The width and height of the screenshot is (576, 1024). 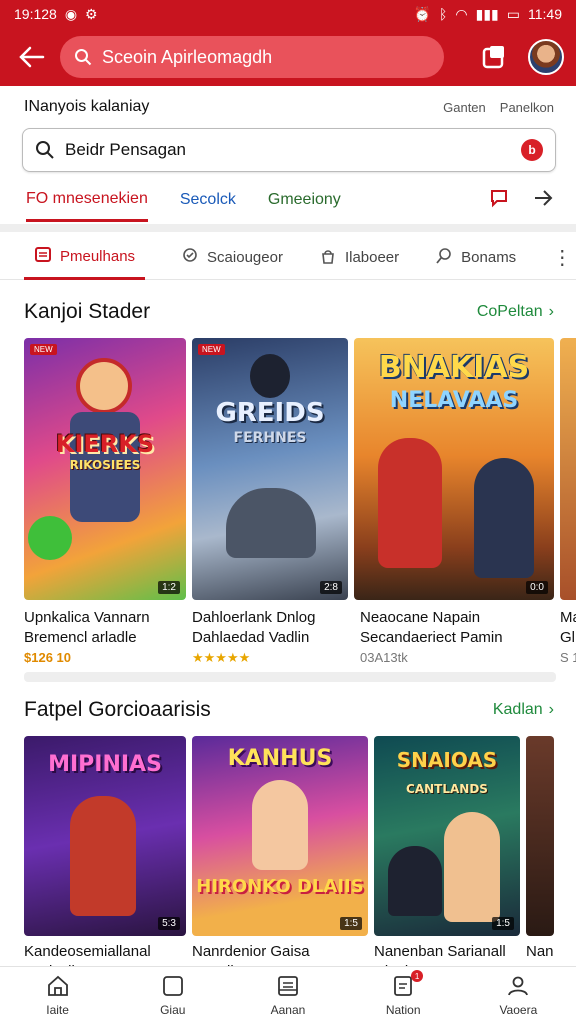 I want to click on card-artwork: KANHUS HIRONKO DLAIIS 1:5, so click(x=280, y=836).